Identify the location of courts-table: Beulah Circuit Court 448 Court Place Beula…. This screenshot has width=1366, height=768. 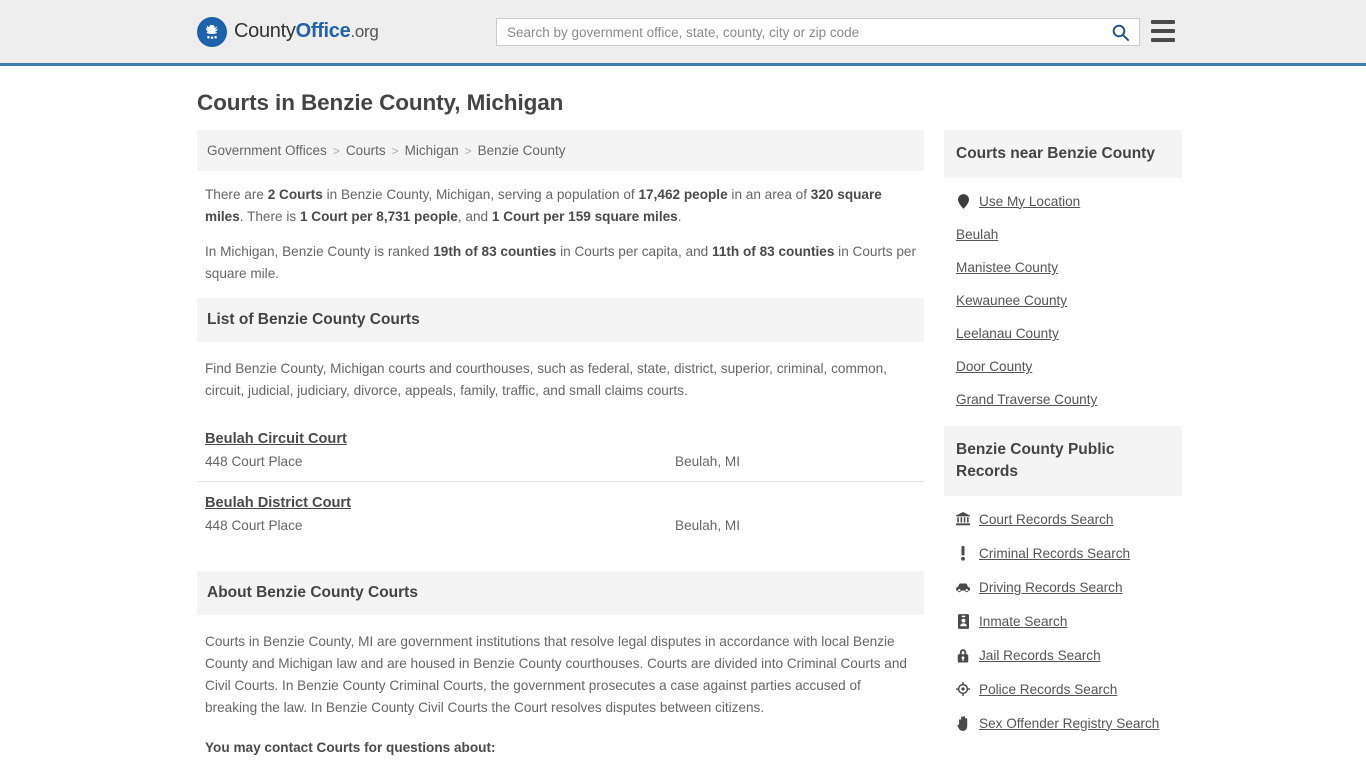
(560, 481).